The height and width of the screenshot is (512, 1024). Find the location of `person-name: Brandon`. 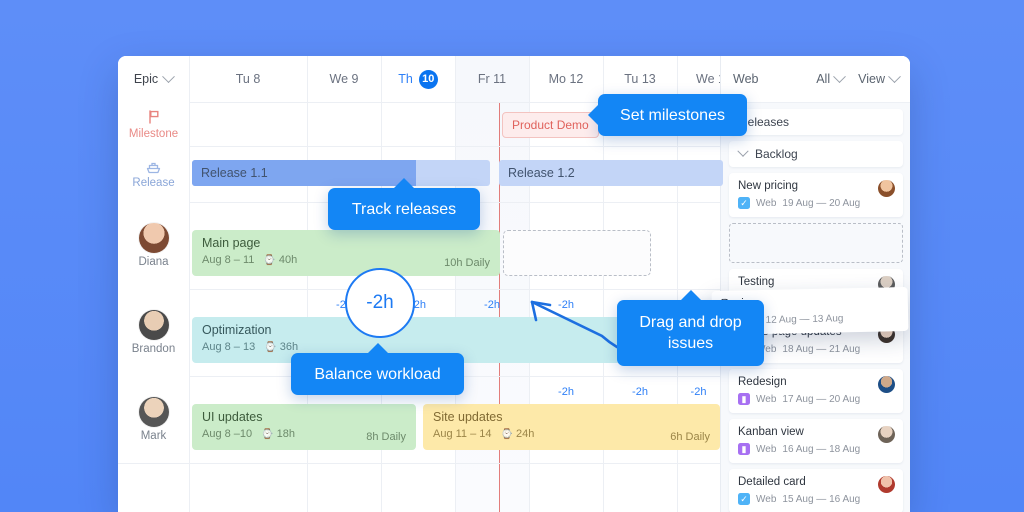

person-name: Brandon is located at coordinates (153, 349).